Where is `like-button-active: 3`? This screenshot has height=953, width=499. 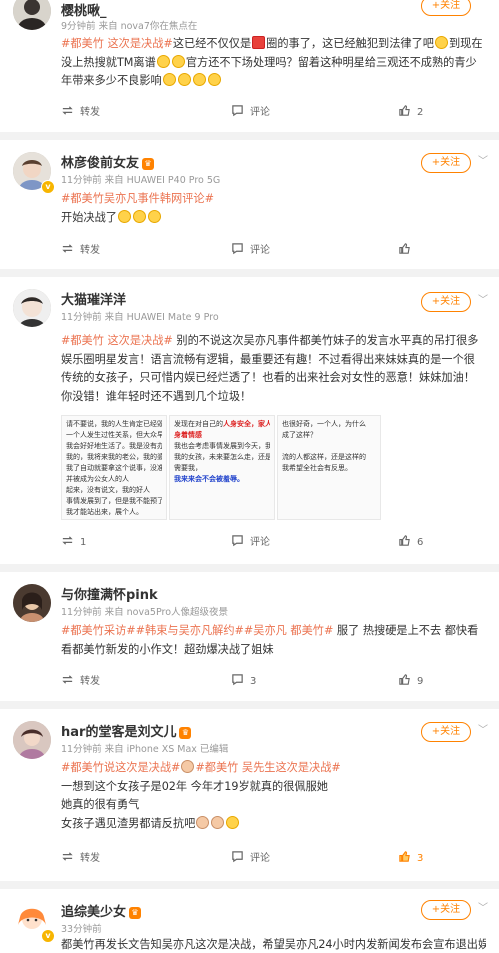 like-button-active: 3 is located at coordinates (410, 859).